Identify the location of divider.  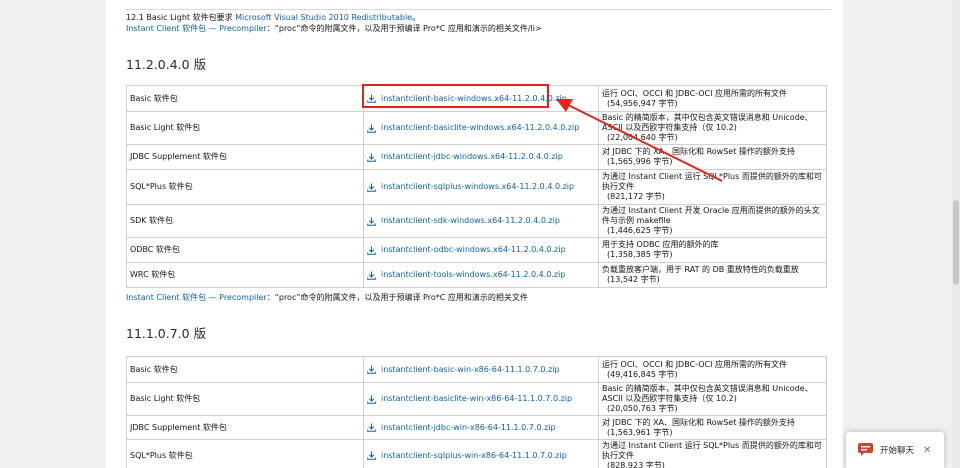
(478, 9).